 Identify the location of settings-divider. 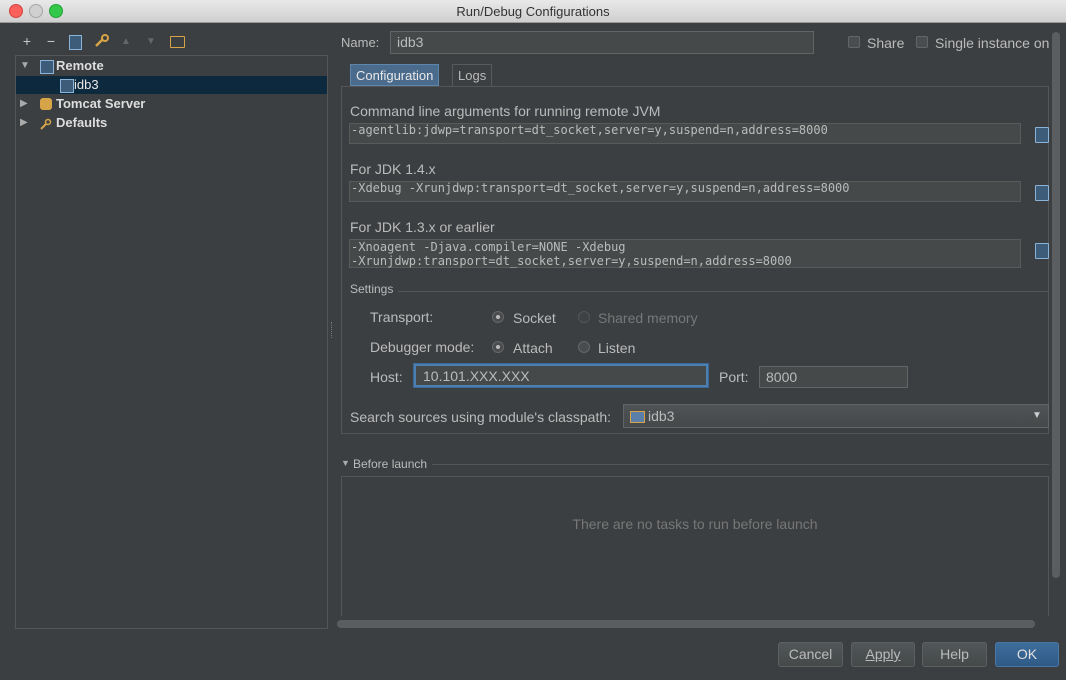
(723, 291).